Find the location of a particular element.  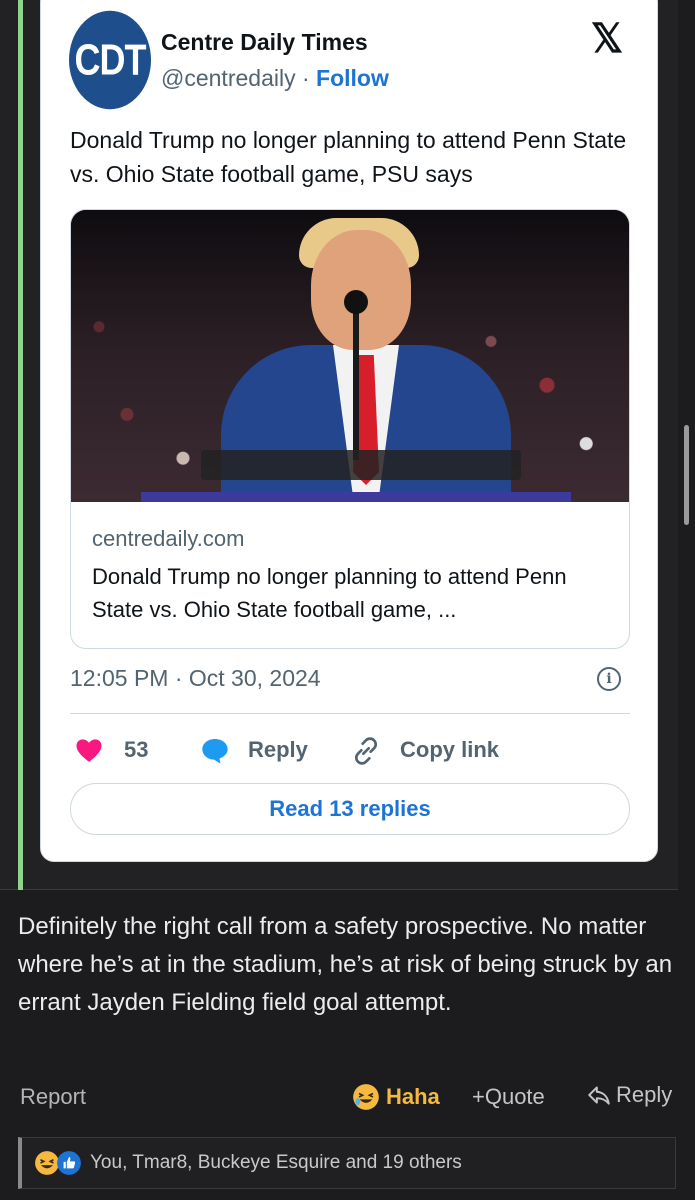

report-button: Report is located at coordinates (53, 1097).